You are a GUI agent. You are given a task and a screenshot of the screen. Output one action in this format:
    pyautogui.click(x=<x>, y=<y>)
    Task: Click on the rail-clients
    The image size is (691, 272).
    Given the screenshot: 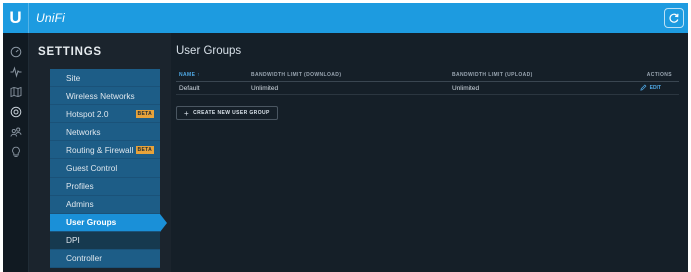 What is the action you would take?
    pyautogui.click(x=16, y=132)
    